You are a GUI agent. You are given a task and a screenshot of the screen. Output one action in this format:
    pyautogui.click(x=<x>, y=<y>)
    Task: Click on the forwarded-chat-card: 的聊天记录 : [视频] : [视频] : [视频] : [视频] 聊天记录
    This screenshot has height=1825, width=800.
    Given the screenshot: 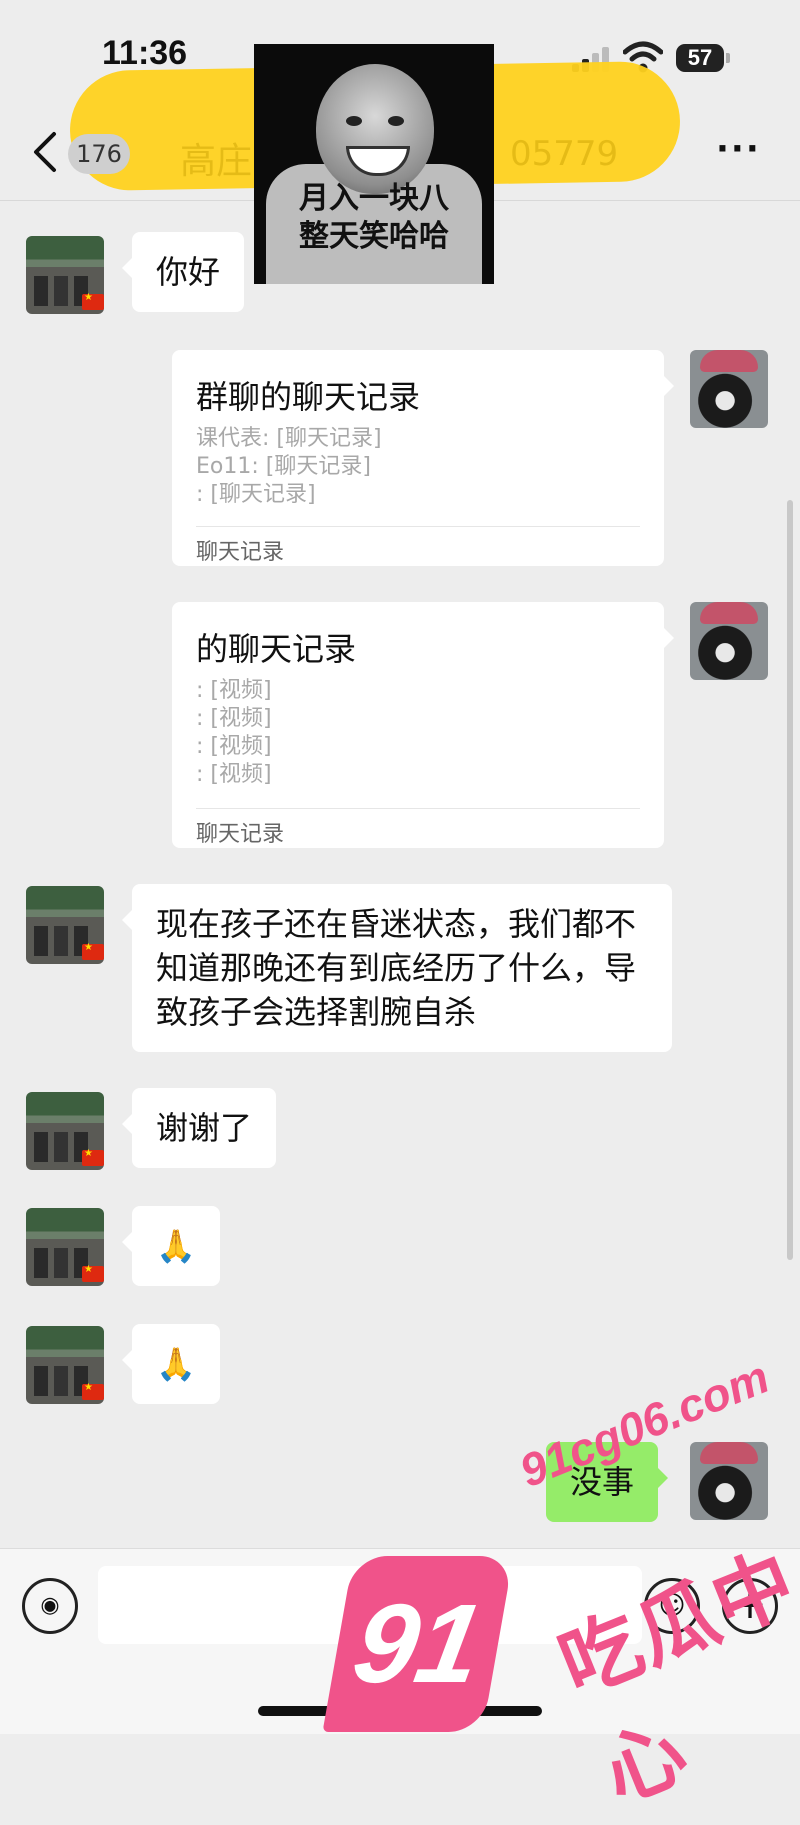 What is the action you would take?
    pyautogui.click(x=423, y=725)
    